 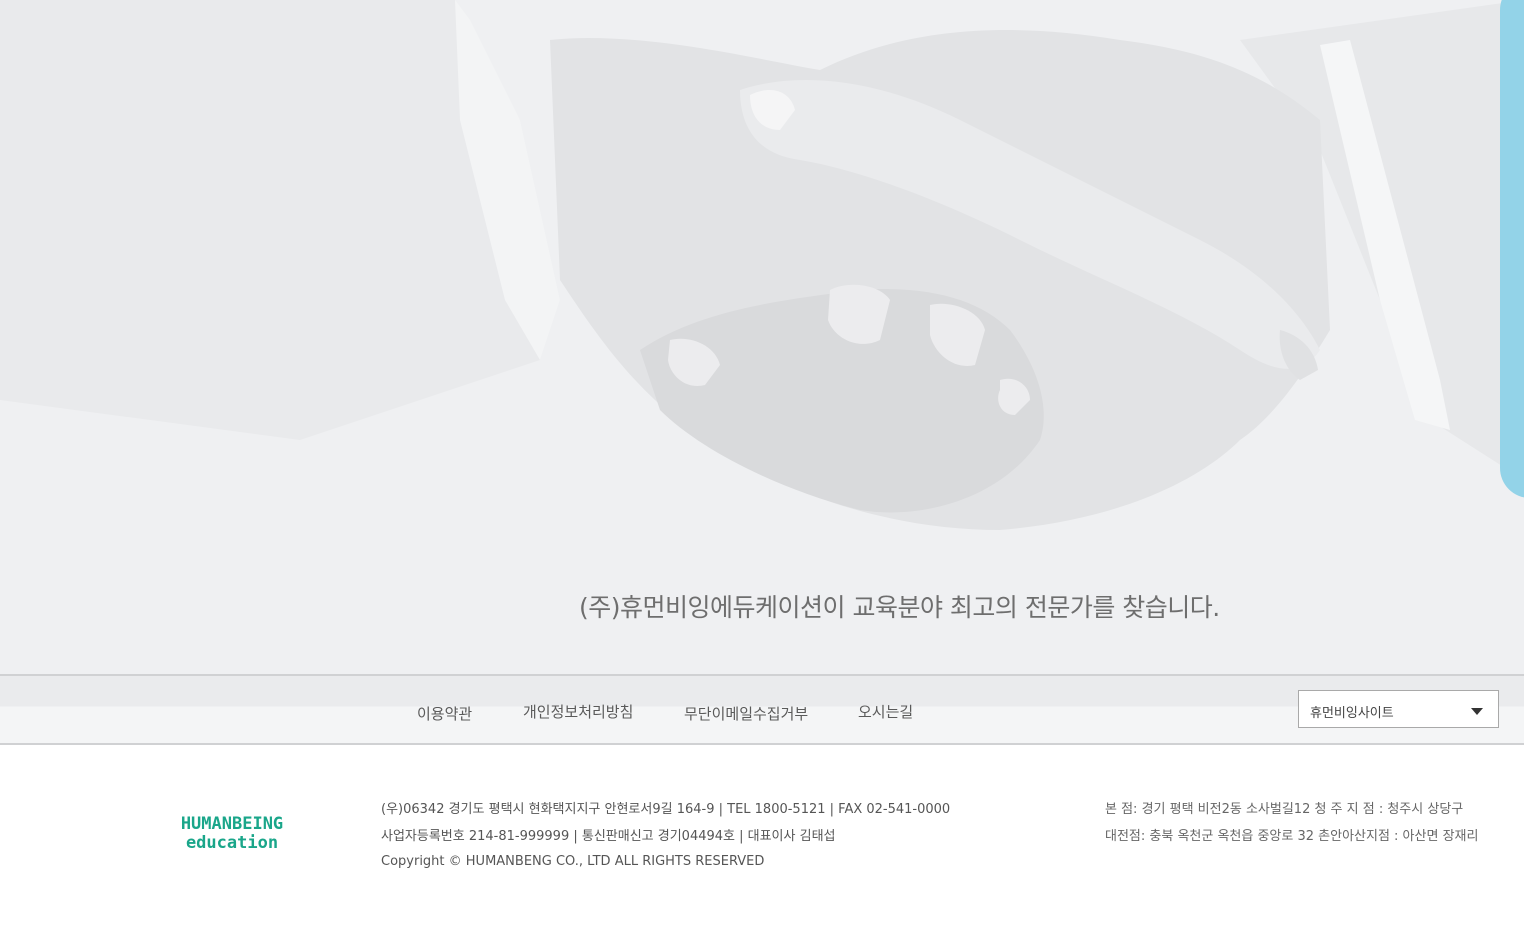 I want to click on humanbeing-logo: HUMANBEING education, so click(x=232, y=833).